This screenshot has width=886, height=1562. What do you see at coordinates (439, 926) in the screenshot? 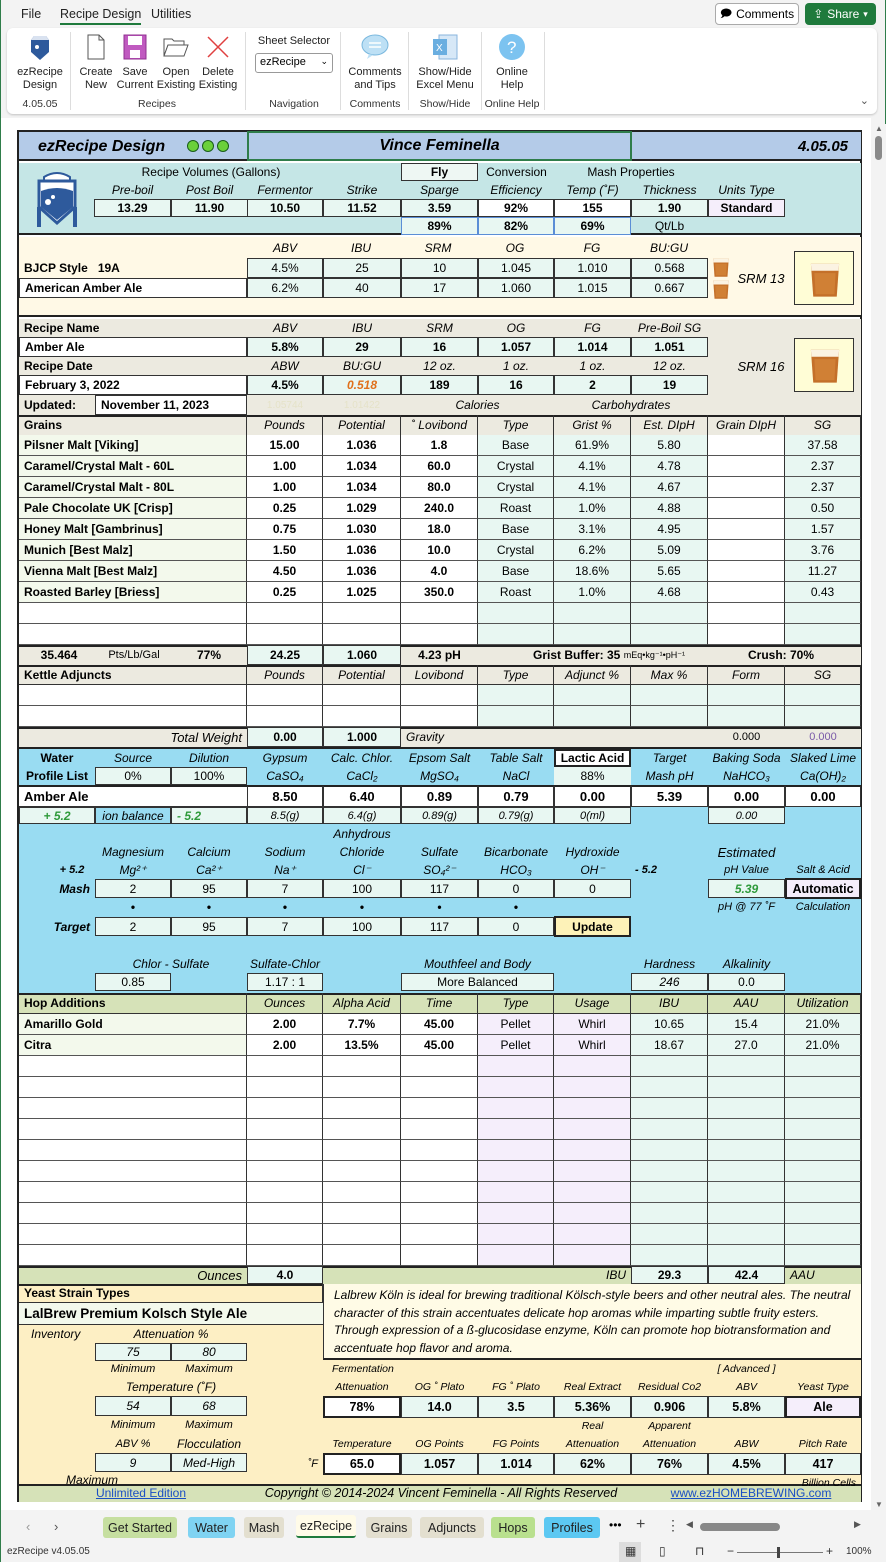
I see `target-ion-value: 117` at bounding box center [439, 926].